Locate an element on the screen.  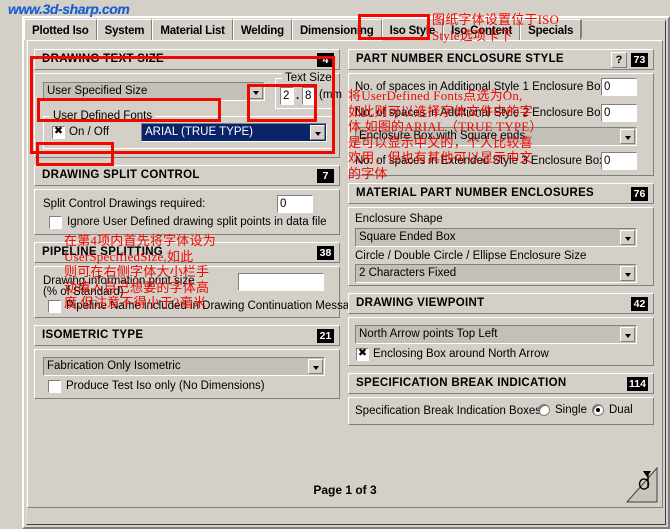
user-defined-fonts-checkbox is located at coordinates (58, 132).